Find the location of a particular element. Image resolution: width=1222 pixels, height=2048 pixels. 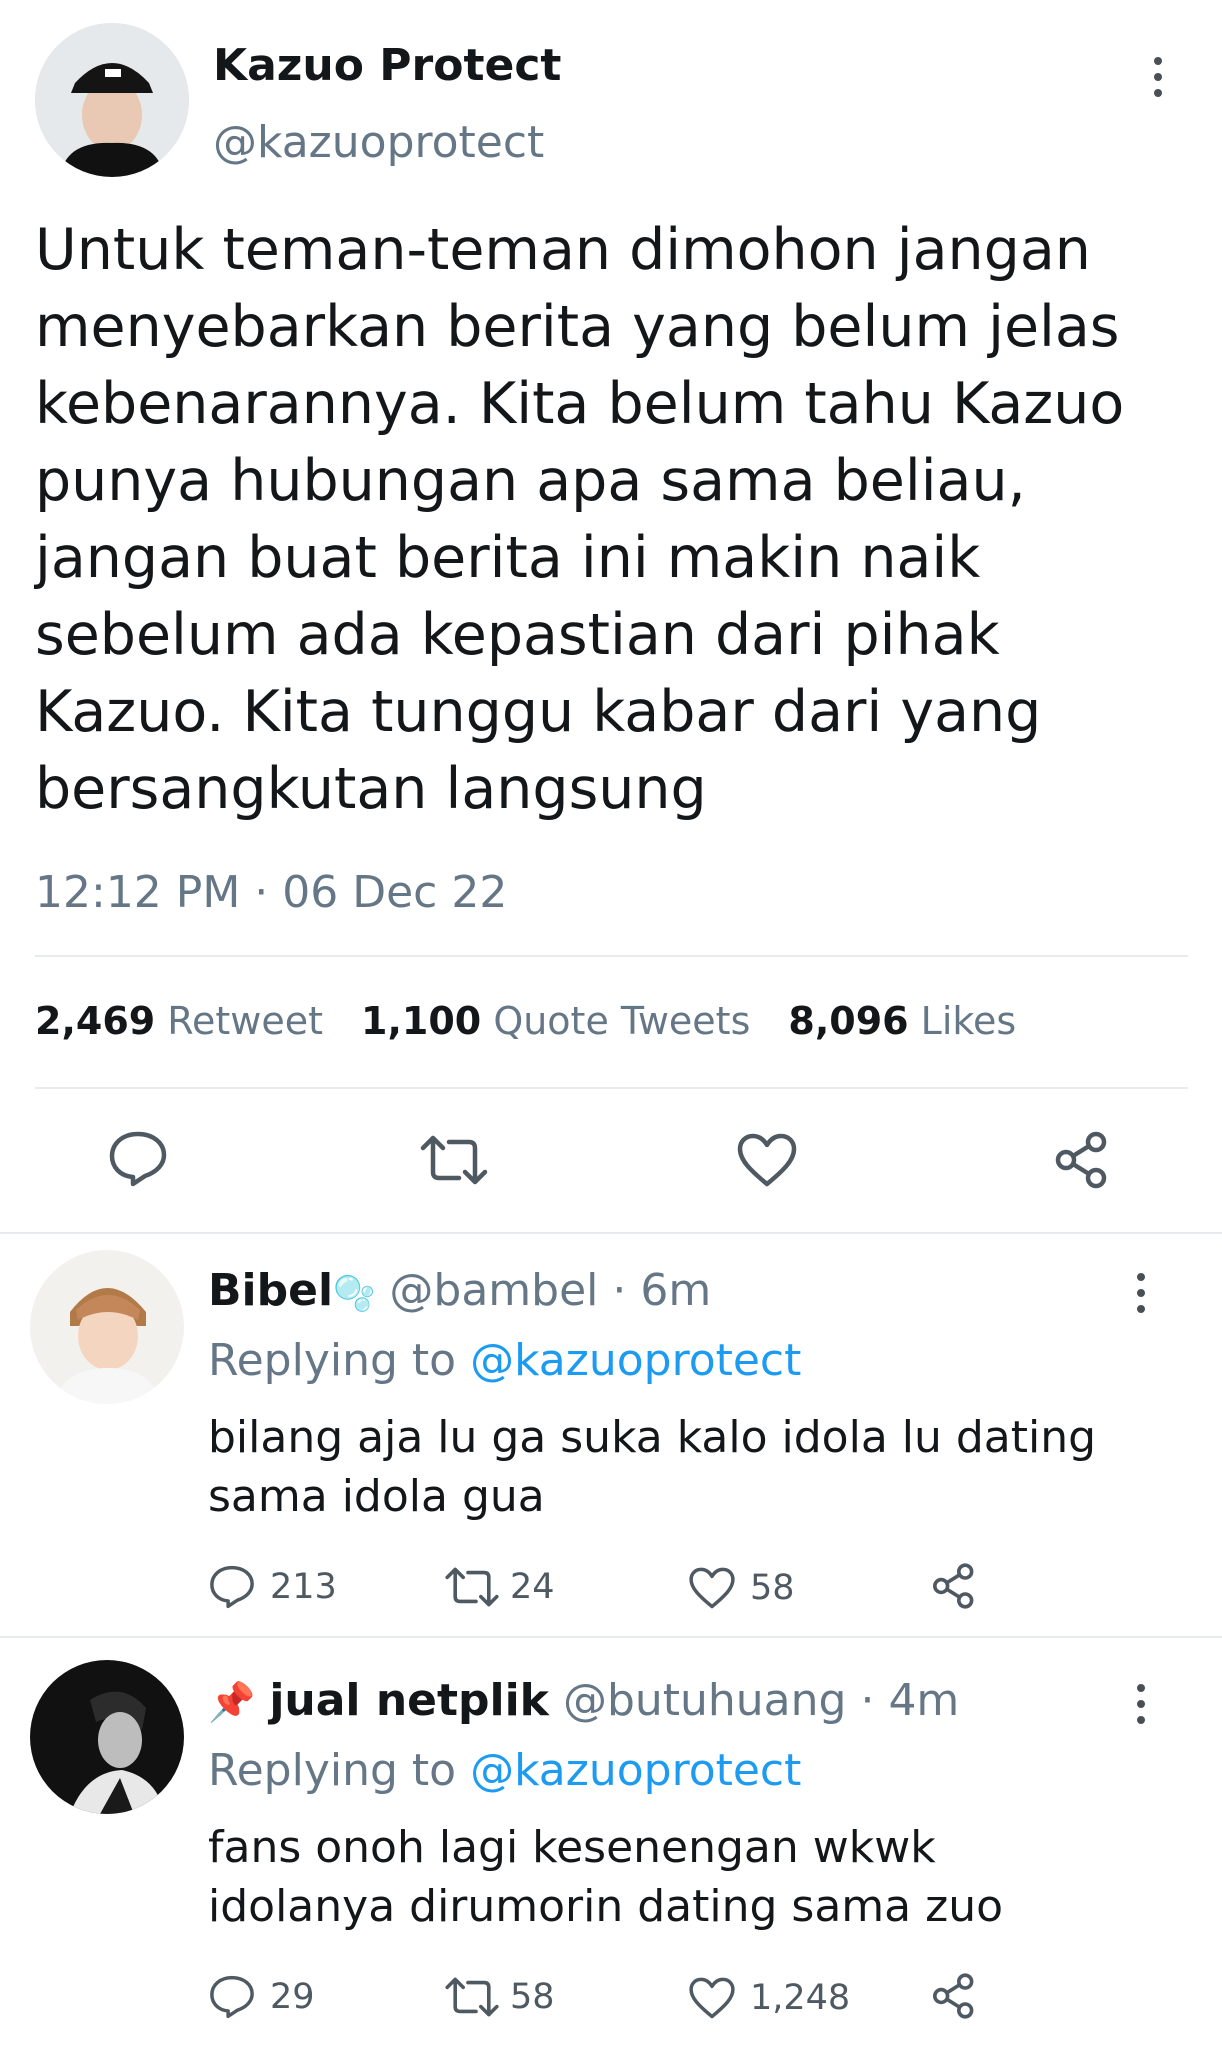

post-time: · 6m is located at coordinates (662, 1290).